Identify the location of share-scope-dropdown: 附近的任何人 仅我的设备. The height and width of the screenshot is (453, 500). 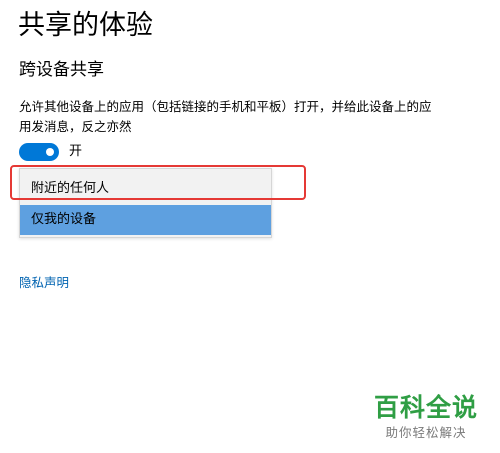
(145, 203).